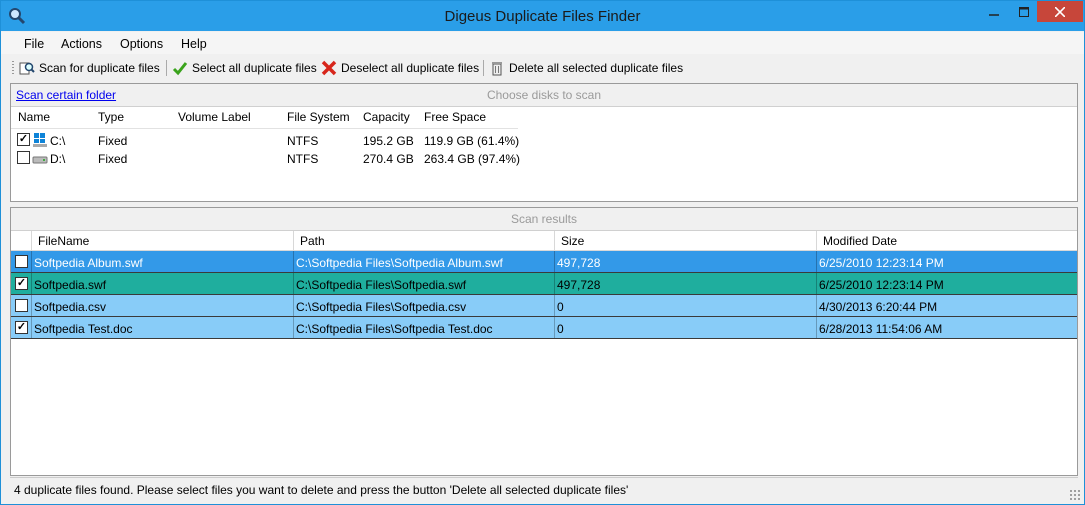  Describe the element at coordinates (83, 329) in the screenshot. I see `result-filename: Softpedia Test.doc` at that location.